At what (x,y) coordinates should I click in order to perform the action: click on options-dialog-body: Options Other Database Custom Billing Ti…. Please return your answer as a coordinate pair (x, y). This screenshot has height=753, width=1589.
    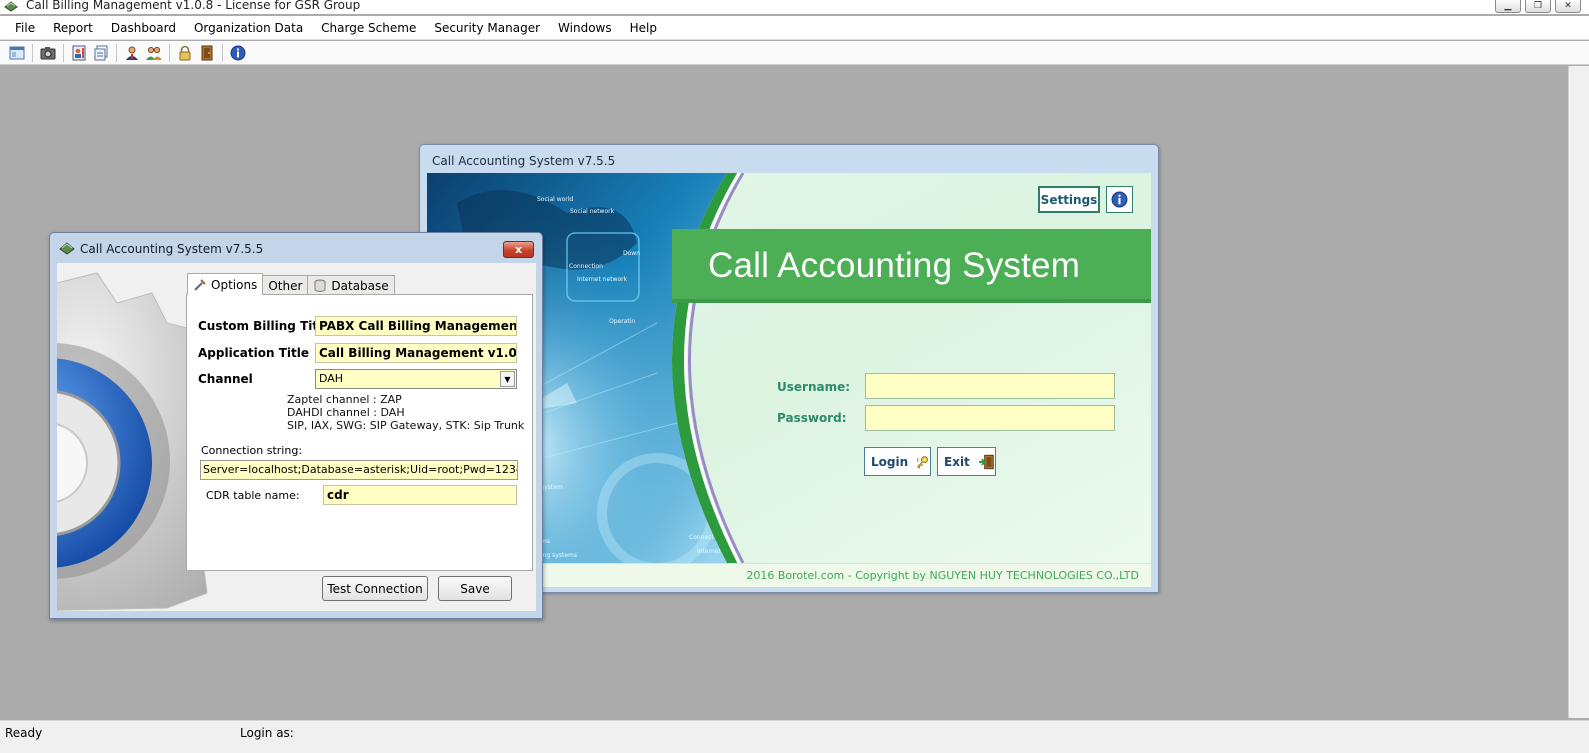
    Looking at the image, I should click on (296, 437).